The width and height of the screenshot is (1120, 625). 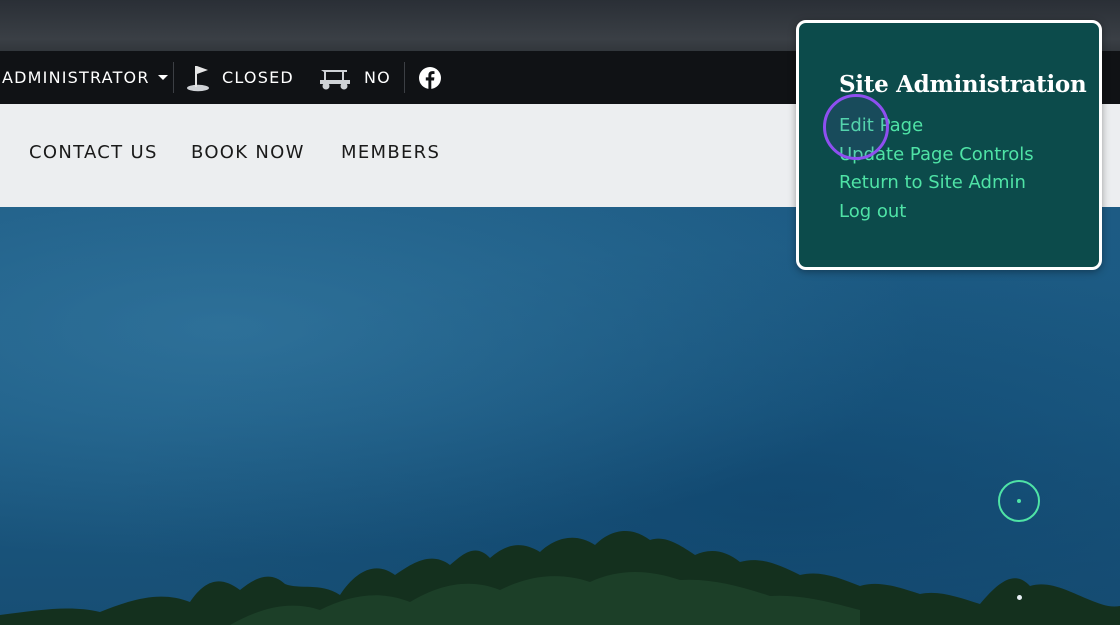 What do you see at coordinates (258, 77) in the screenshot?
I see `course-status-label: CLOSED` at bounding box center [258, 77].